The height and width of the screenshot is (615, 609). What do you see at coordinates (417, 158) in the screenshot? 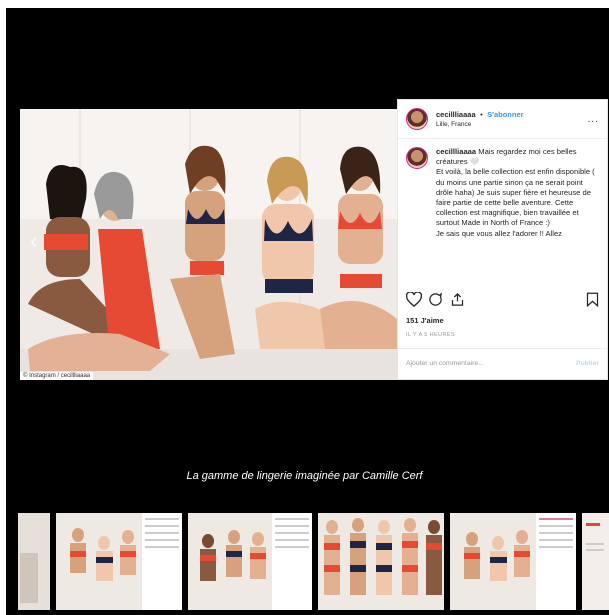
I see `caption-avatar` at bounding box center [417, 158].